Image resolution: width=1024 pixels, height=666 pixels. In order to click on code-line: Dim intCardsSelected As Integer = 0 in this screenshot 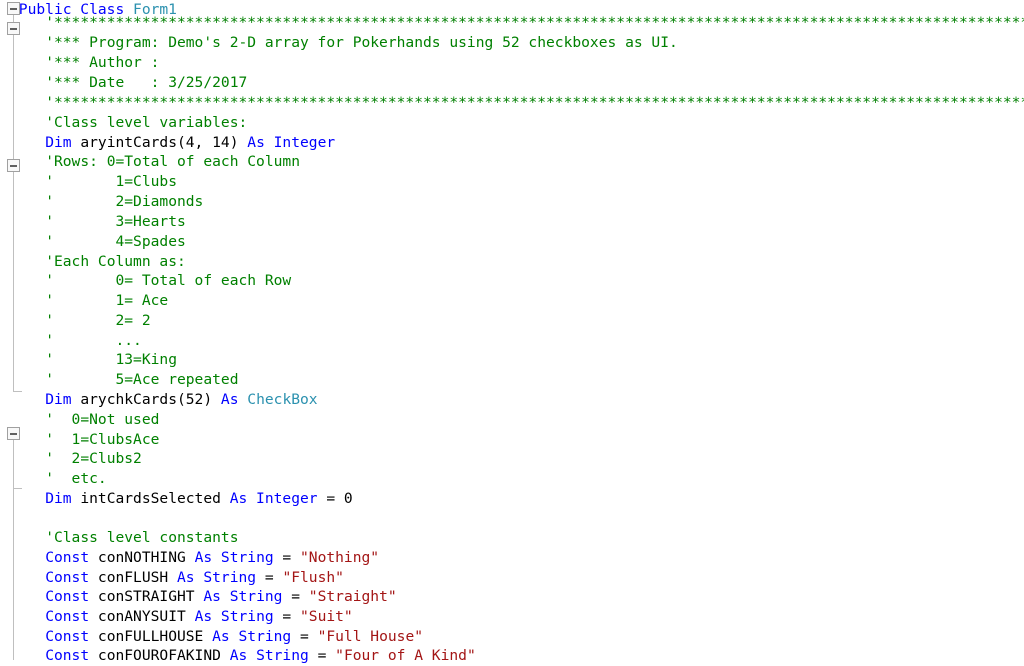, I will do `click(199, 499)`.